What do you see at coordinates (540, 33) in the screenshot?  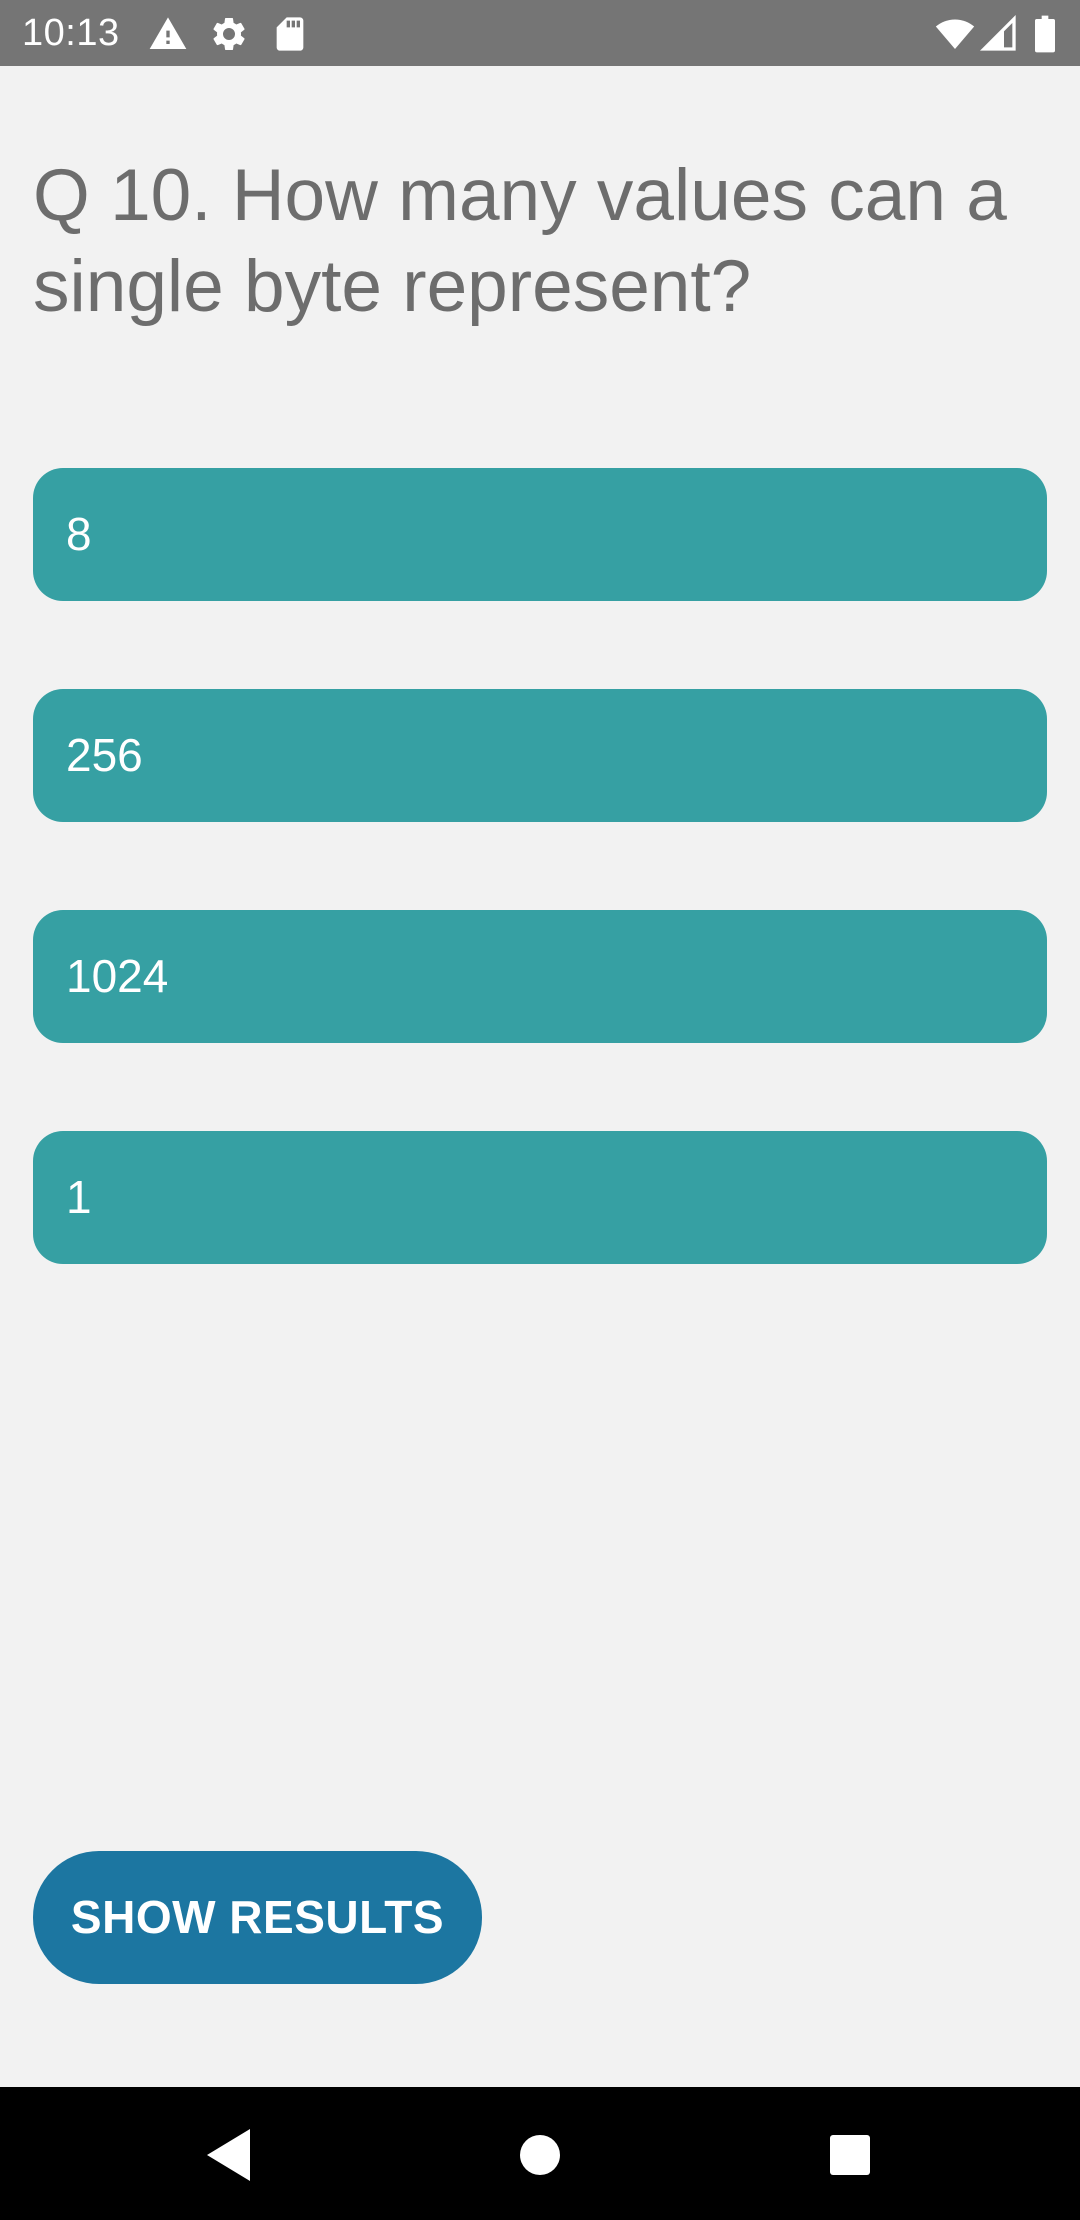 I see `status-bar: 10:13` at bounding box center [540, 33].